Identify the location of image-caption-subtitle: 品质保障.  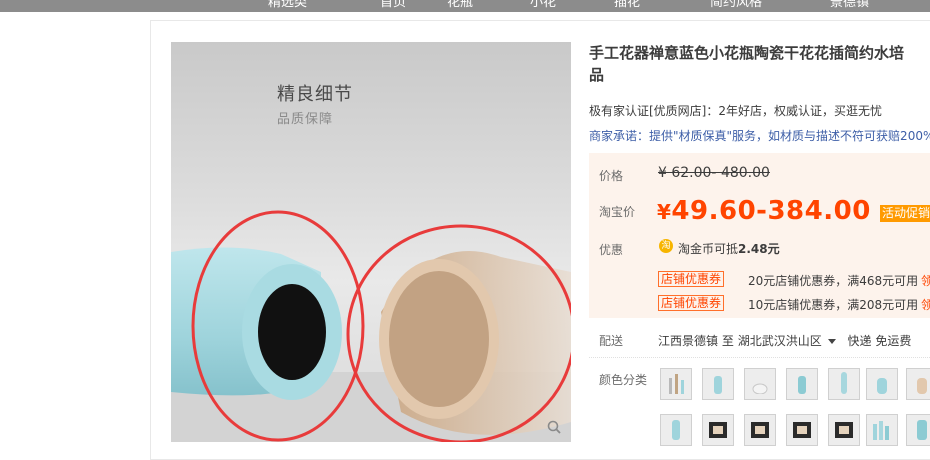
(305, 119).